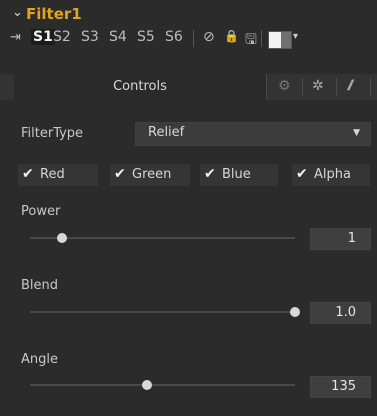 The width and height of the screenshot is (377, 416). I want to click on checkbox-green: ✔ Green, so click(150, 175).